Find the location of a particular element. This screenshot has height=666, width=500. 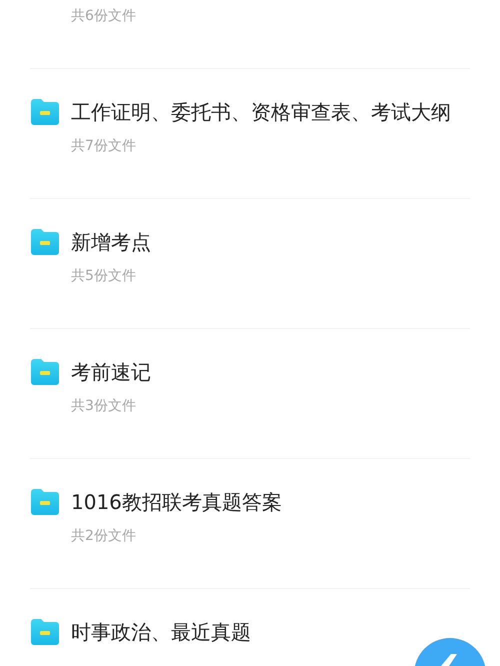

folder-title: 工作证明、委托书、资格审查表、考试大纲 is located at coordinates (261, 112).